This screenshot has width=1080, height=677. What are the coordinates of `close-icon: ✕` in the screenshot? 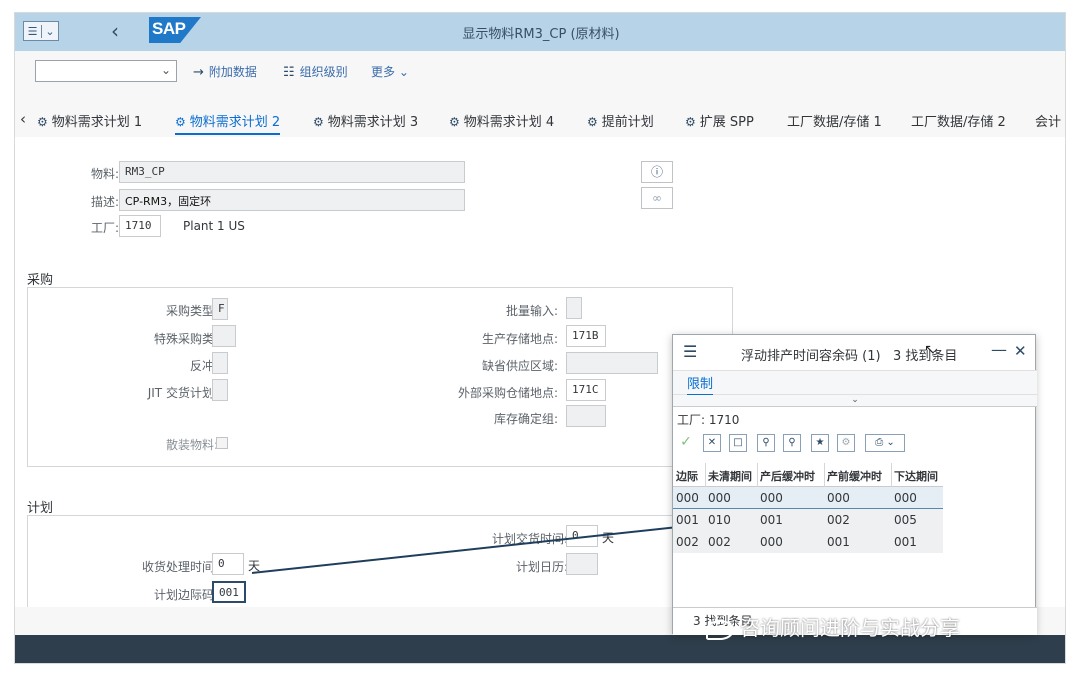 It's located at (1020, 351).